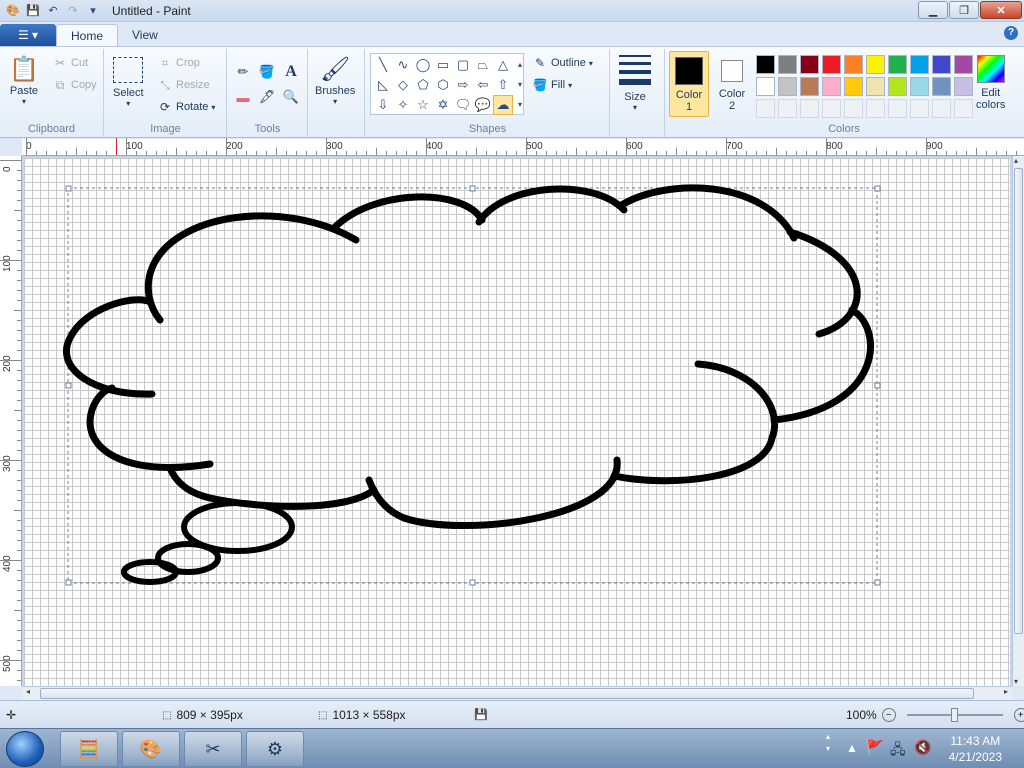  I want to click on taskbar-app: ⚙, so click(275, 749).